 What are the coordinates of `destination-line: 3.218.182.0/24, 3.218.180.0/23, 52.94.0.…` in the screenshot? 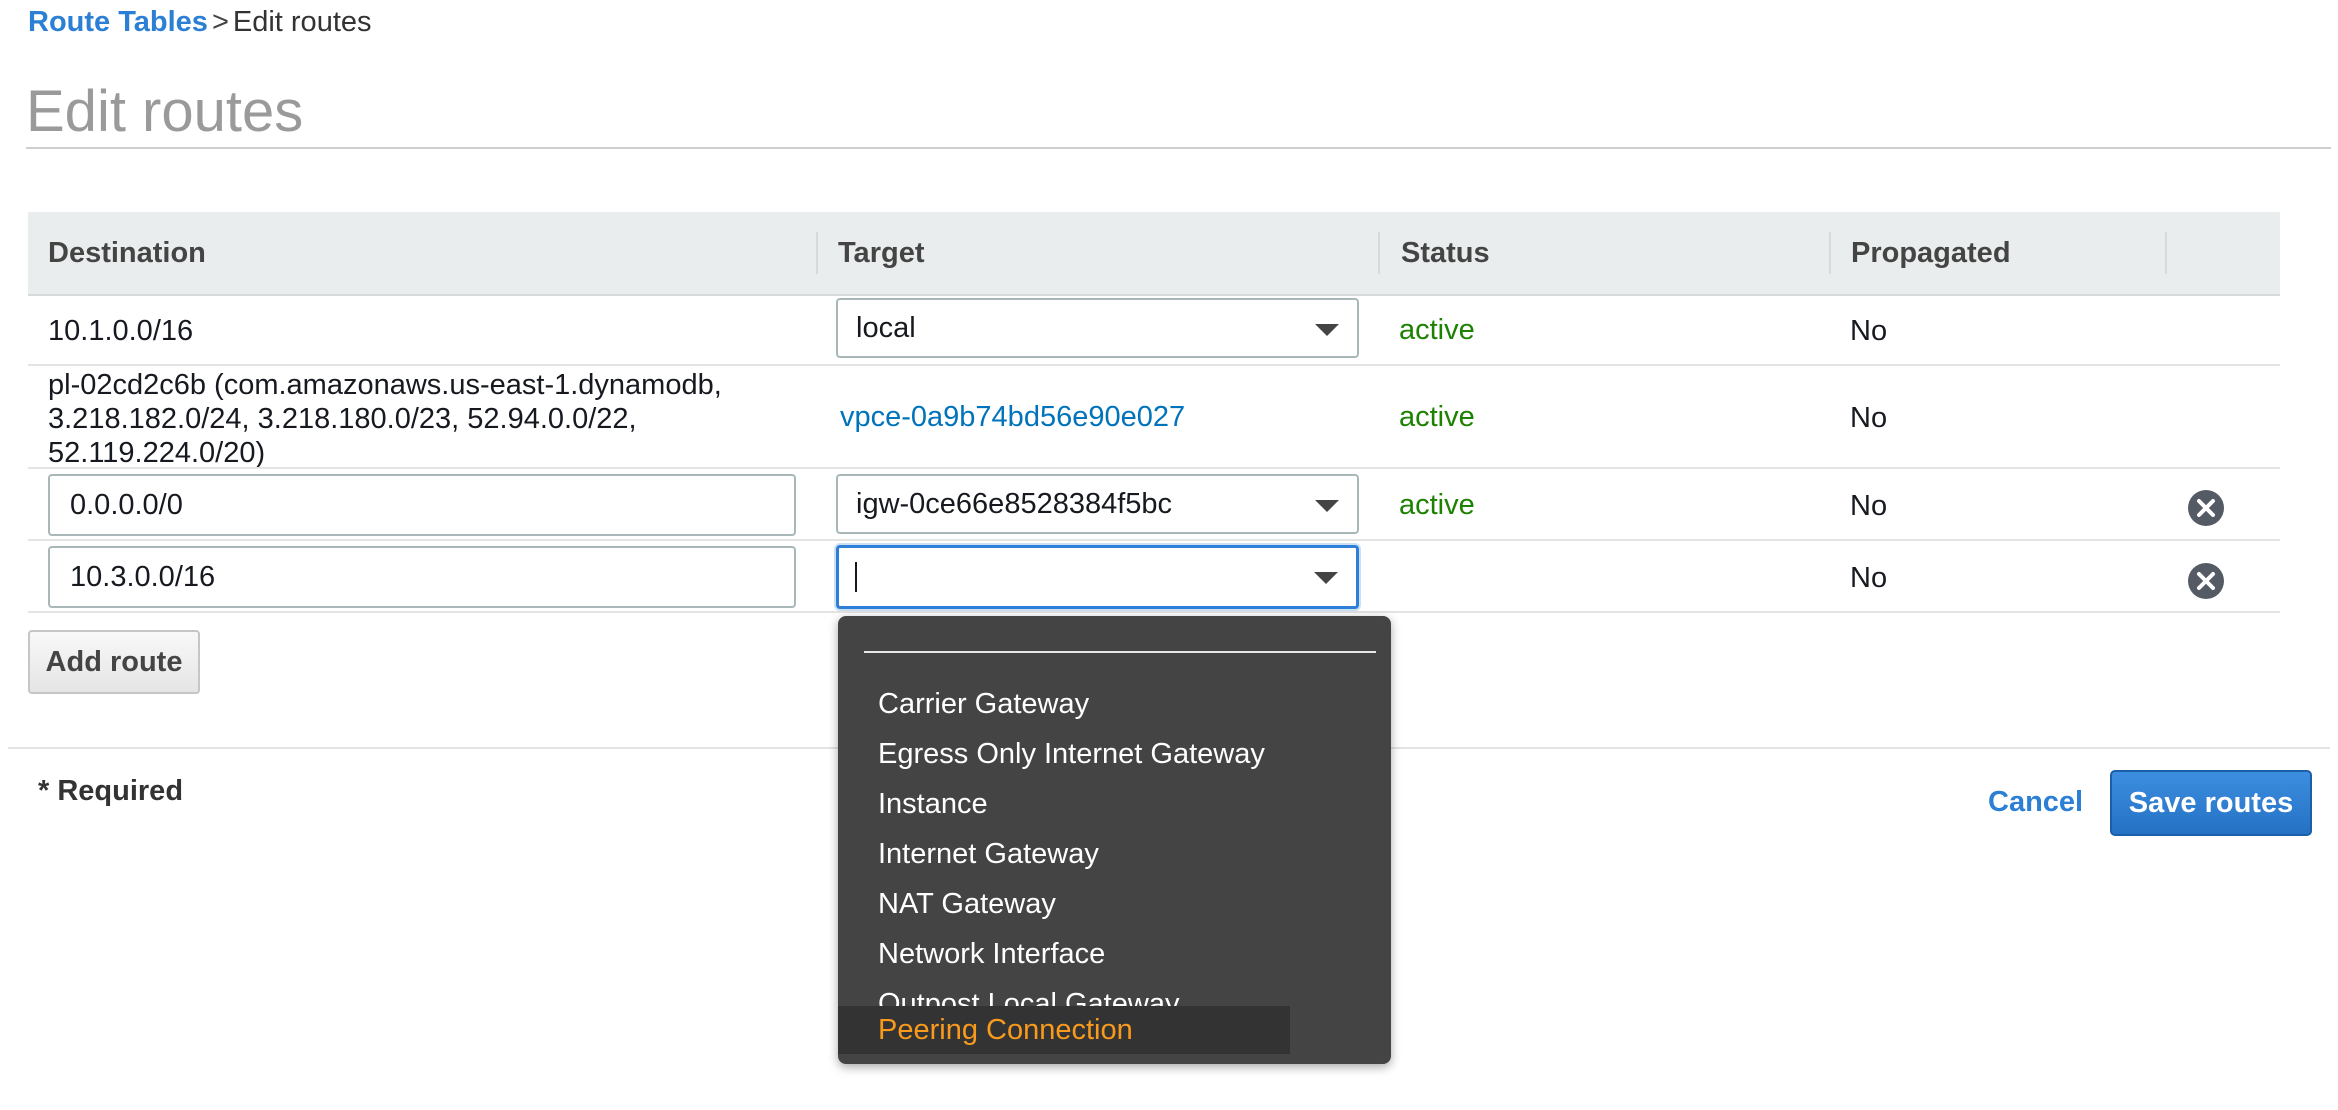 It's located at (342, 419).